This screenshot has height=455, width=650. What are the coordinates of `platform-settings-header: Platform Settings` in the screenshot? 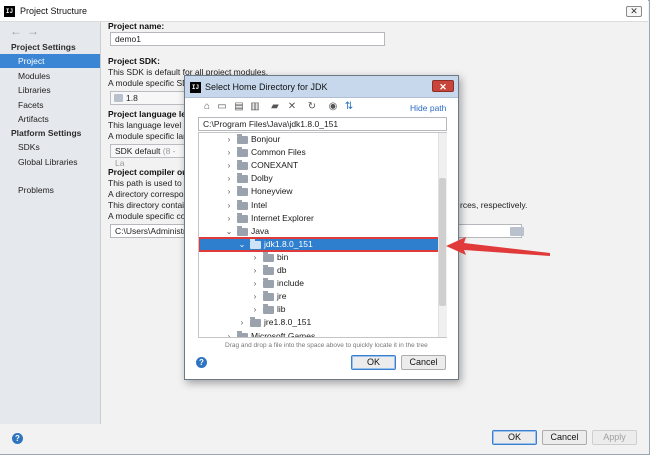 It's located at (46, 133).